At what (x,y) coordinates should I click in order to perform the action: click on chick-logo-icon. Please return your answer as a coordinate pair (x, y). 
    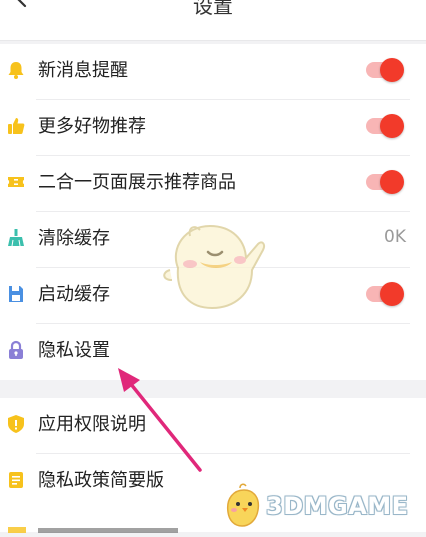
    Looking at the image, I should click on (243, 505).